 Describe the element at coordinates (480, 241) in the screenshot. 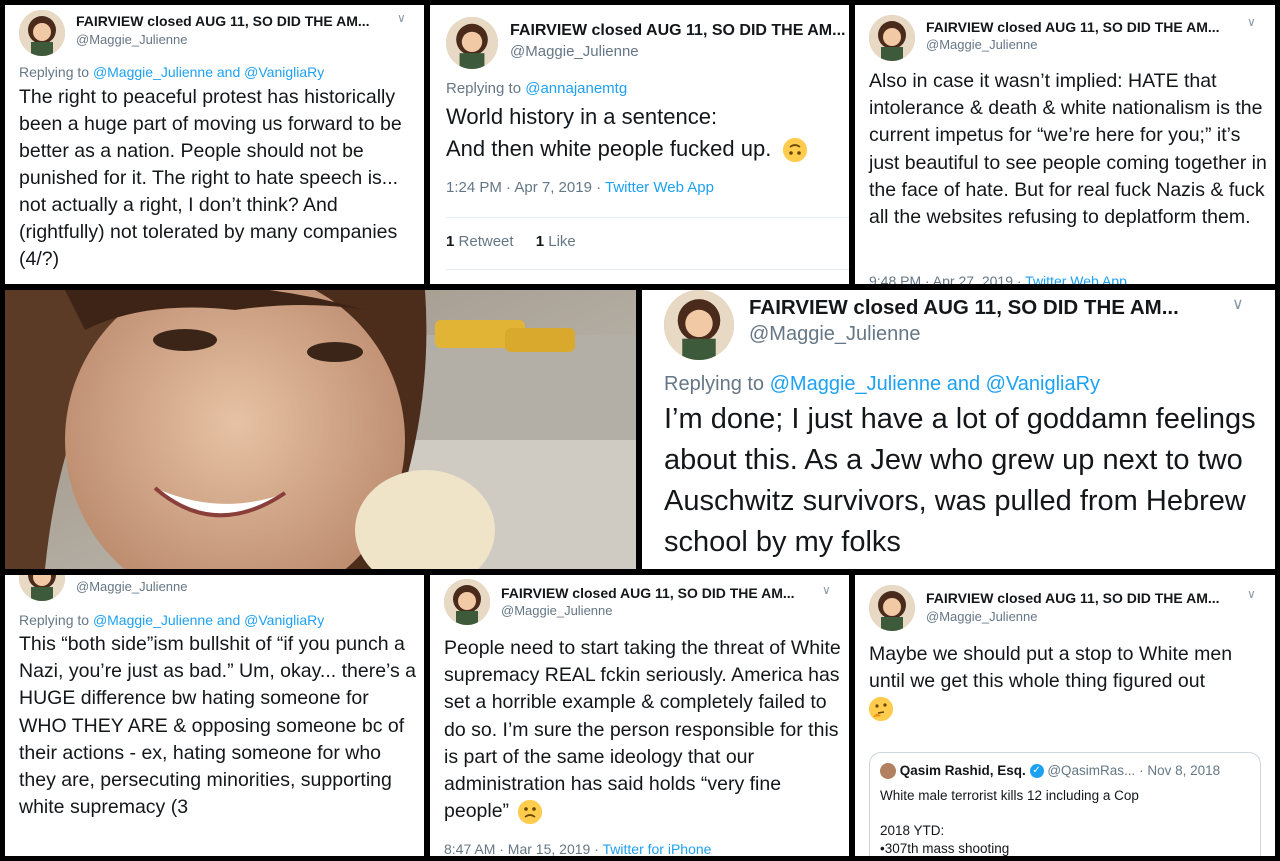

I see `retweet-count: 1 Retweet` at that location.